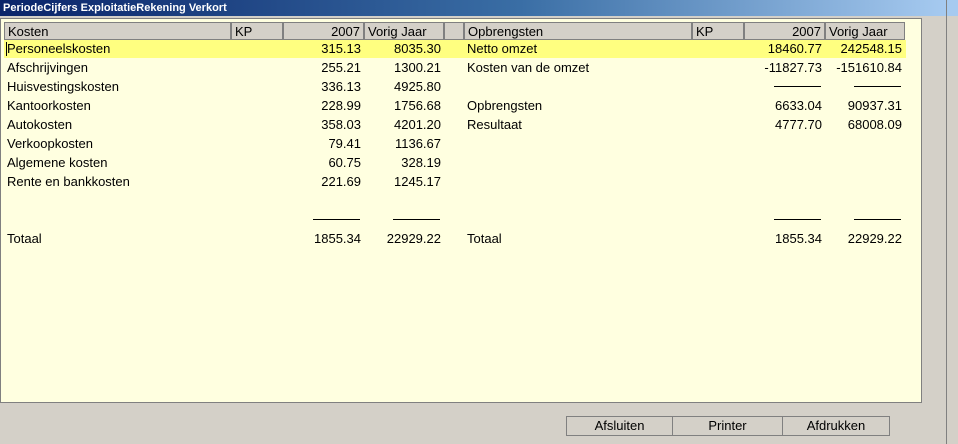  Describe the element at coordinates (257, 31) in the screenshot. I see `header-kp-left: KP` at that location.